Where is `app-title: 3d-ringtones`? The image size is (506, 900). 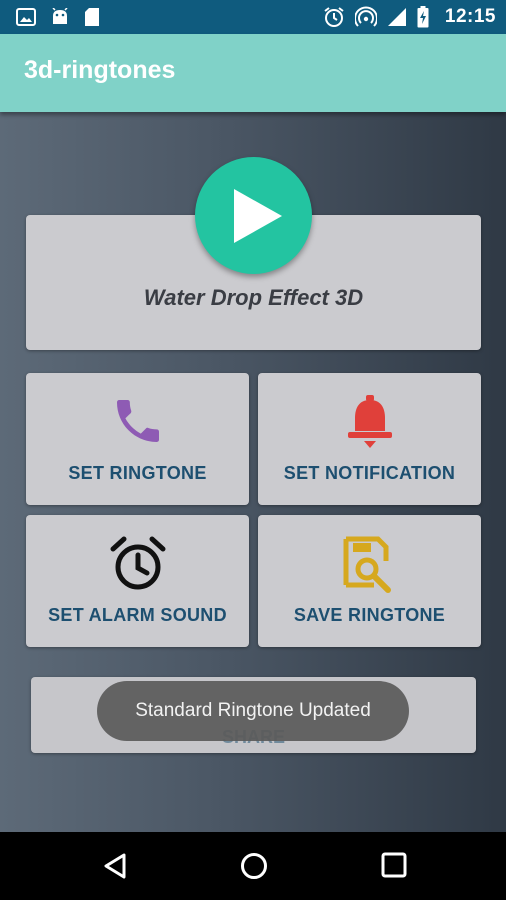 app-title: 3d-ringtones is located at coordinates (100, 70).